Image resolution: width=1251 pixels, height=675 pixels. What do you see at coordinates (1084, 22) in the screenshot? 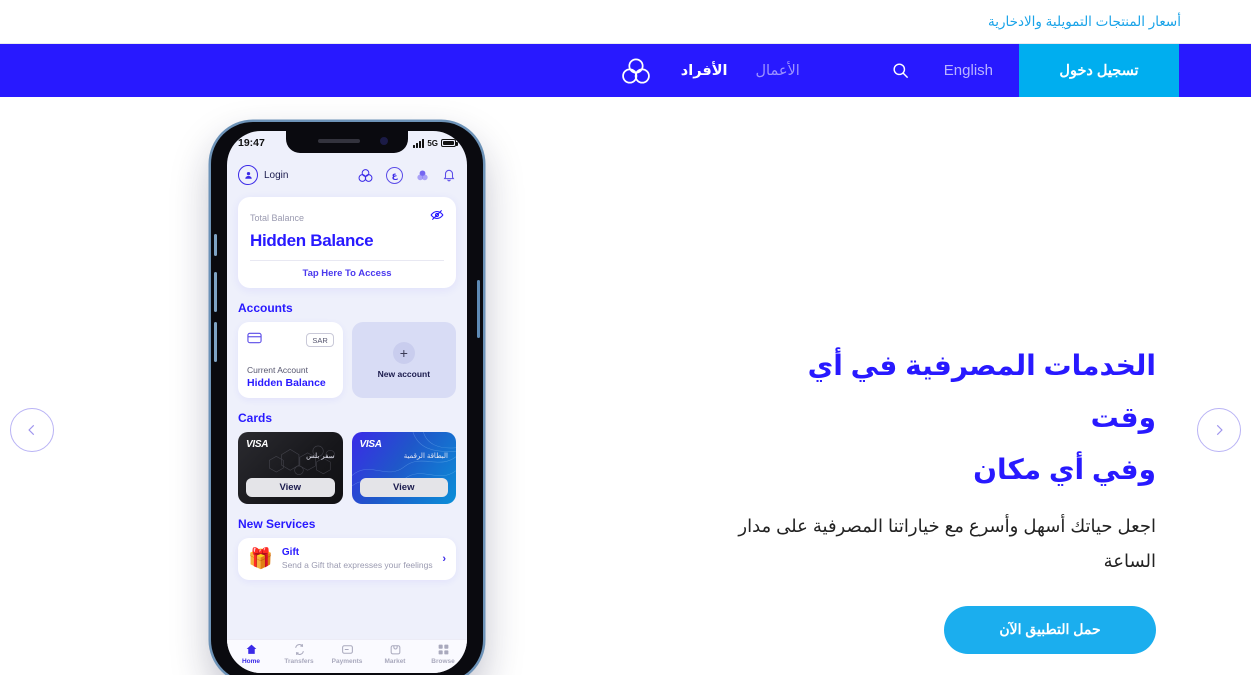
I see `ticker-text: أسعار المنتجات التمويلية والادخارية` at bounding box center [1084, 22].